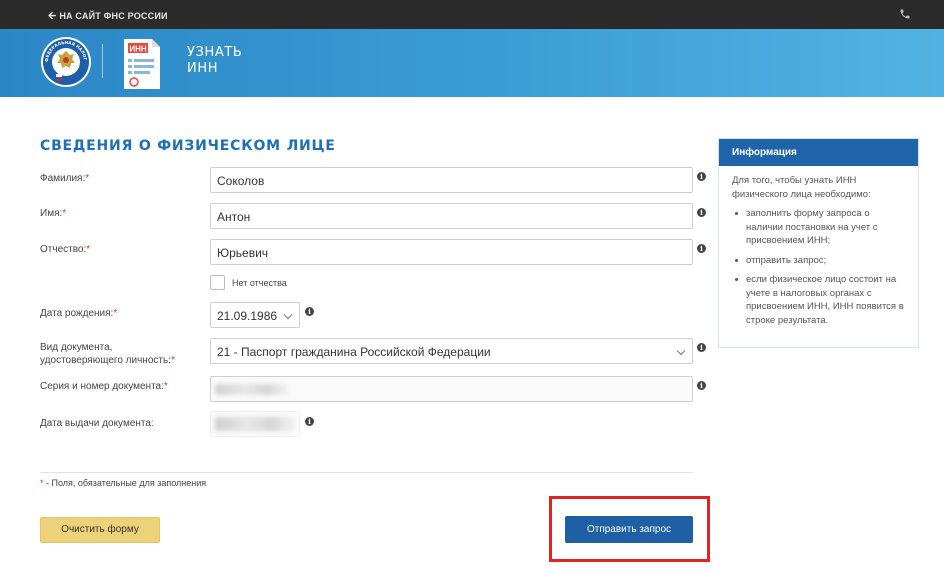 The width and height of the screenshot is (944, 578). I want to click on form-divider, so click(366, 472).